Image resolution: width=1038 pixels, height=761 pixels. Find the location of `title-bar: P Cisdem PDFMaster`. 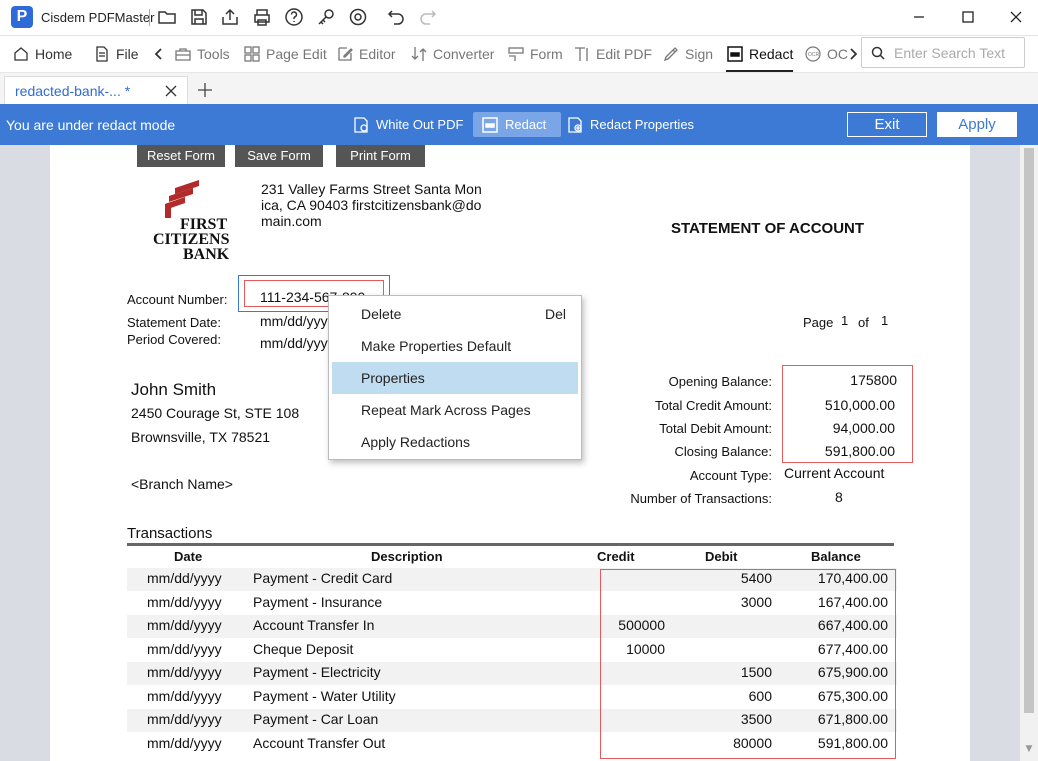

title-bar: P Cisdem PDFMaster is located at coordinates (519, 18).